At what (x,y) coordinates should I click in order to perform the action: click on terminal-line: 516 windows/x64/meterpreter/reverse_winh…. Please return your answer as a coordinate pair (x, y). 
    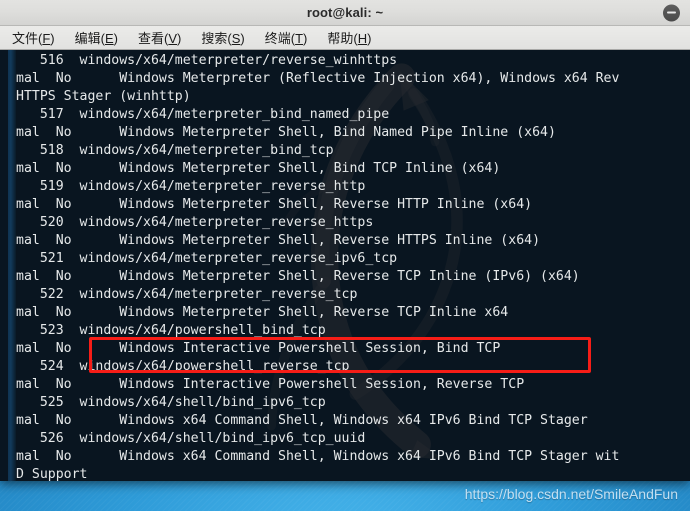
    Looking at the image, I should click on (207, 60).